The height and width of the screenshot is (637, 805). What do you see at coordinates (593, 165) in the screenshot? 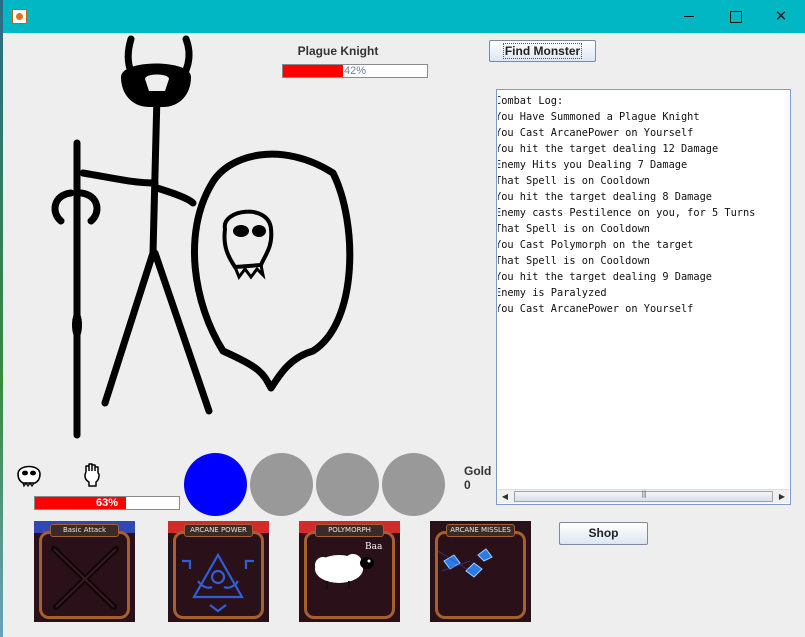
I see `combat-log-line: Enemy Hits you Dealing 7 Damage` at bounding box center [593, 165].